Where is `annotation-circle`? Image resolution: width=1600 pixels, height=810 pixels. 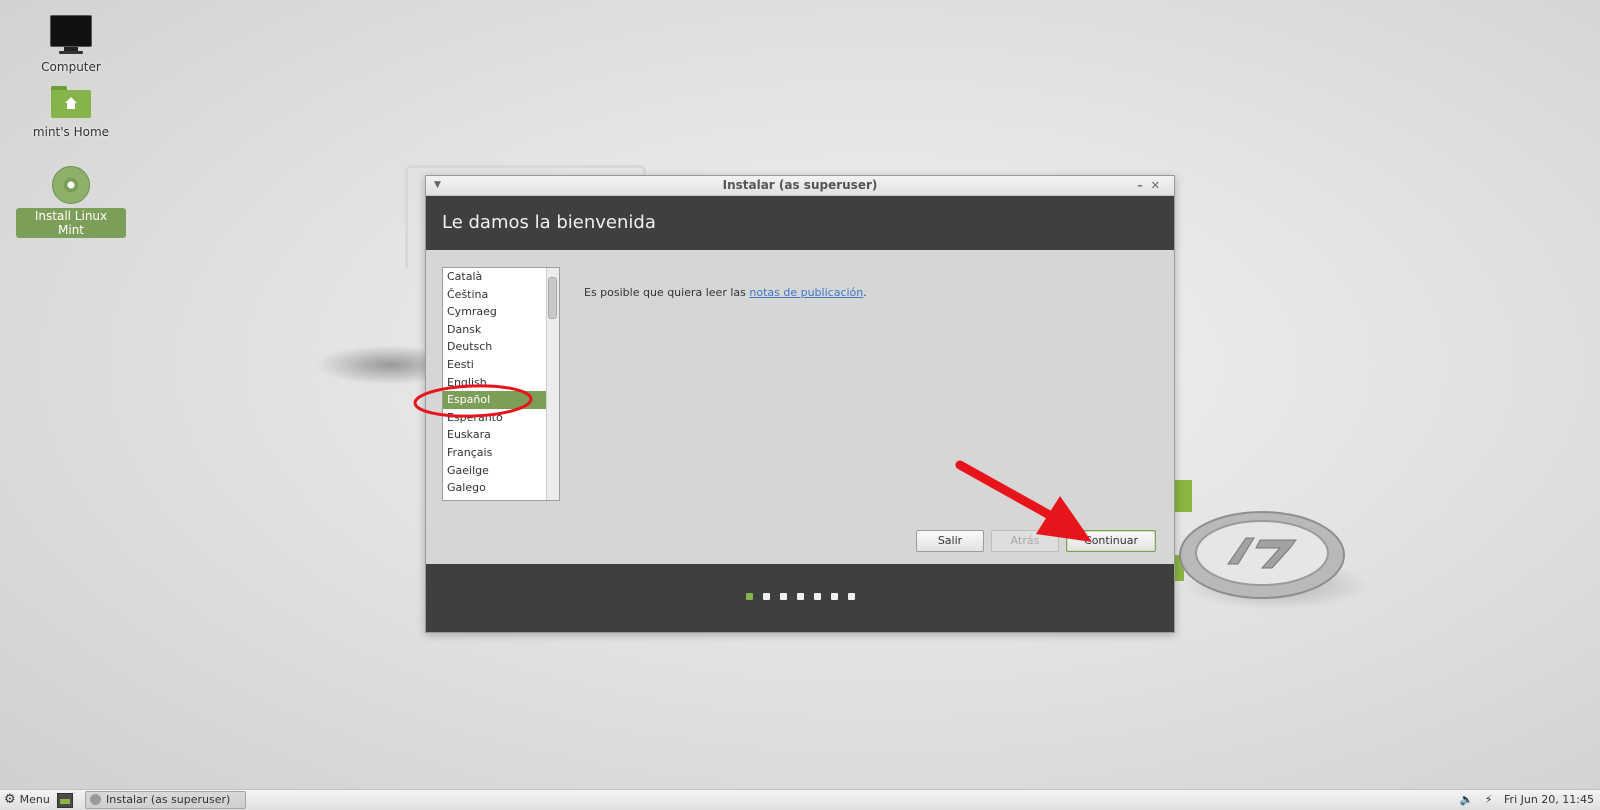
annotation-circle is located at coordinates (473, 401).